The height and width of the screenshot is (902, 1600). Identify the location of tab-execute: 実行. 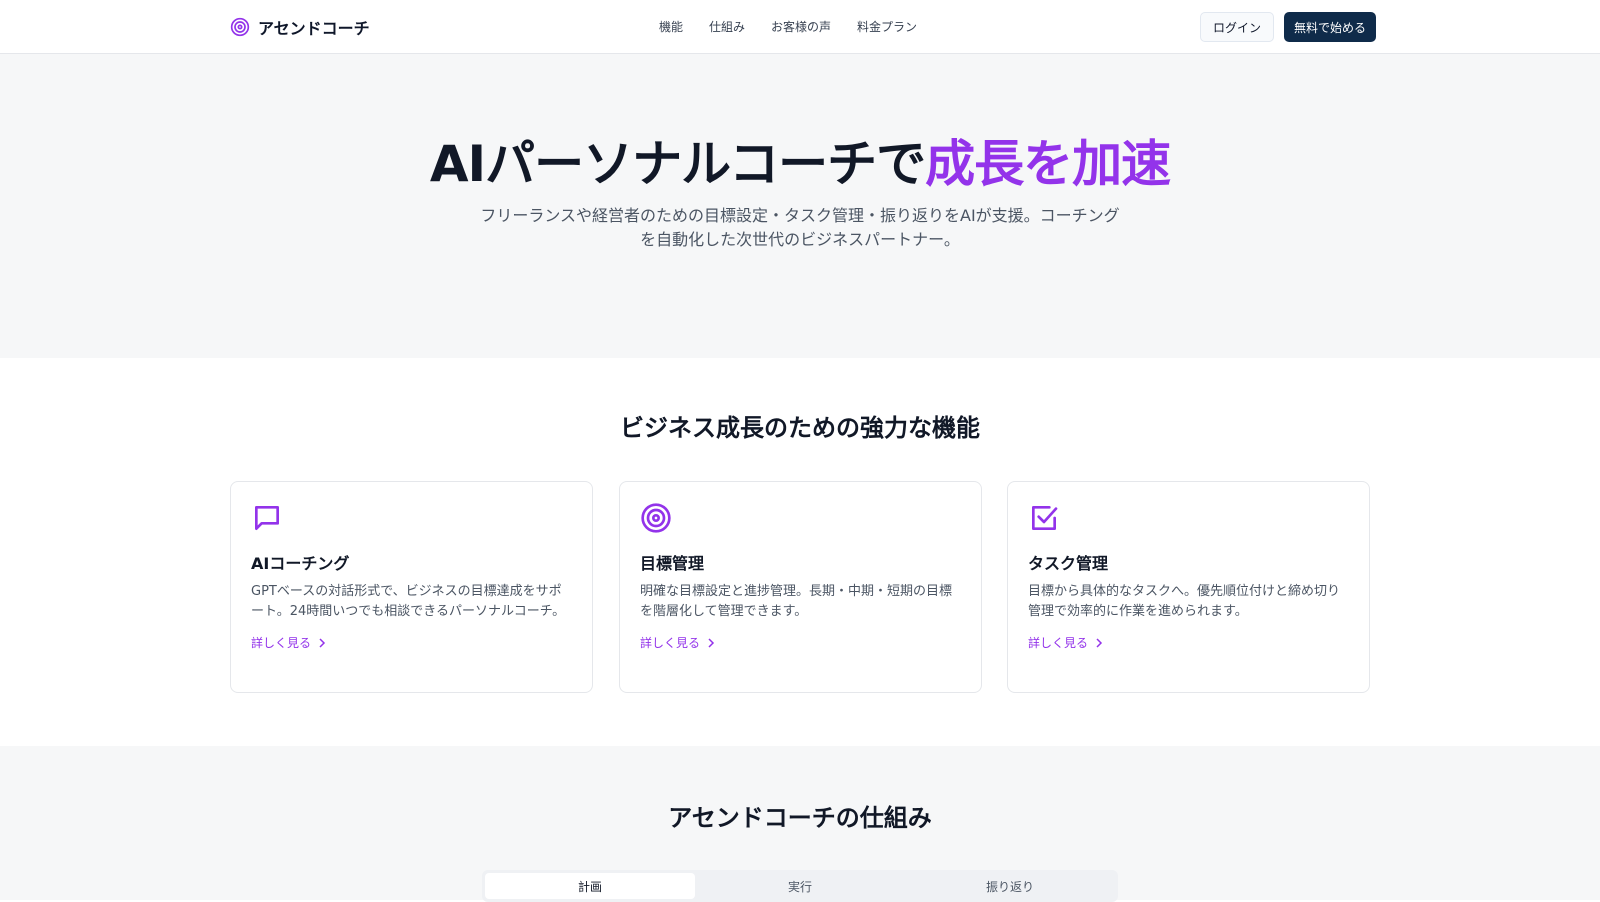
(800, 886).